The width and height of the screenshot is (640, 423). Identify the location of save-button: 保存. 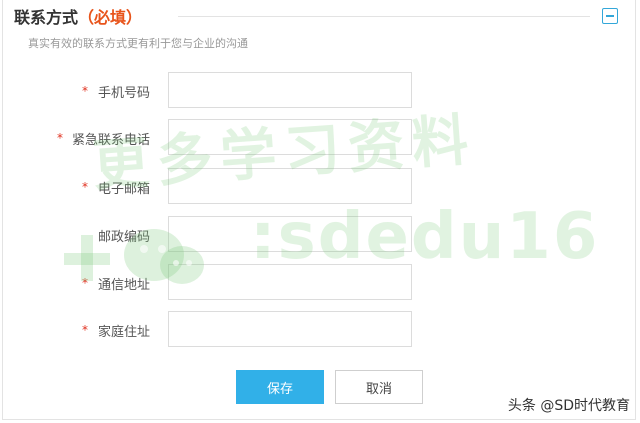
(280, 387).